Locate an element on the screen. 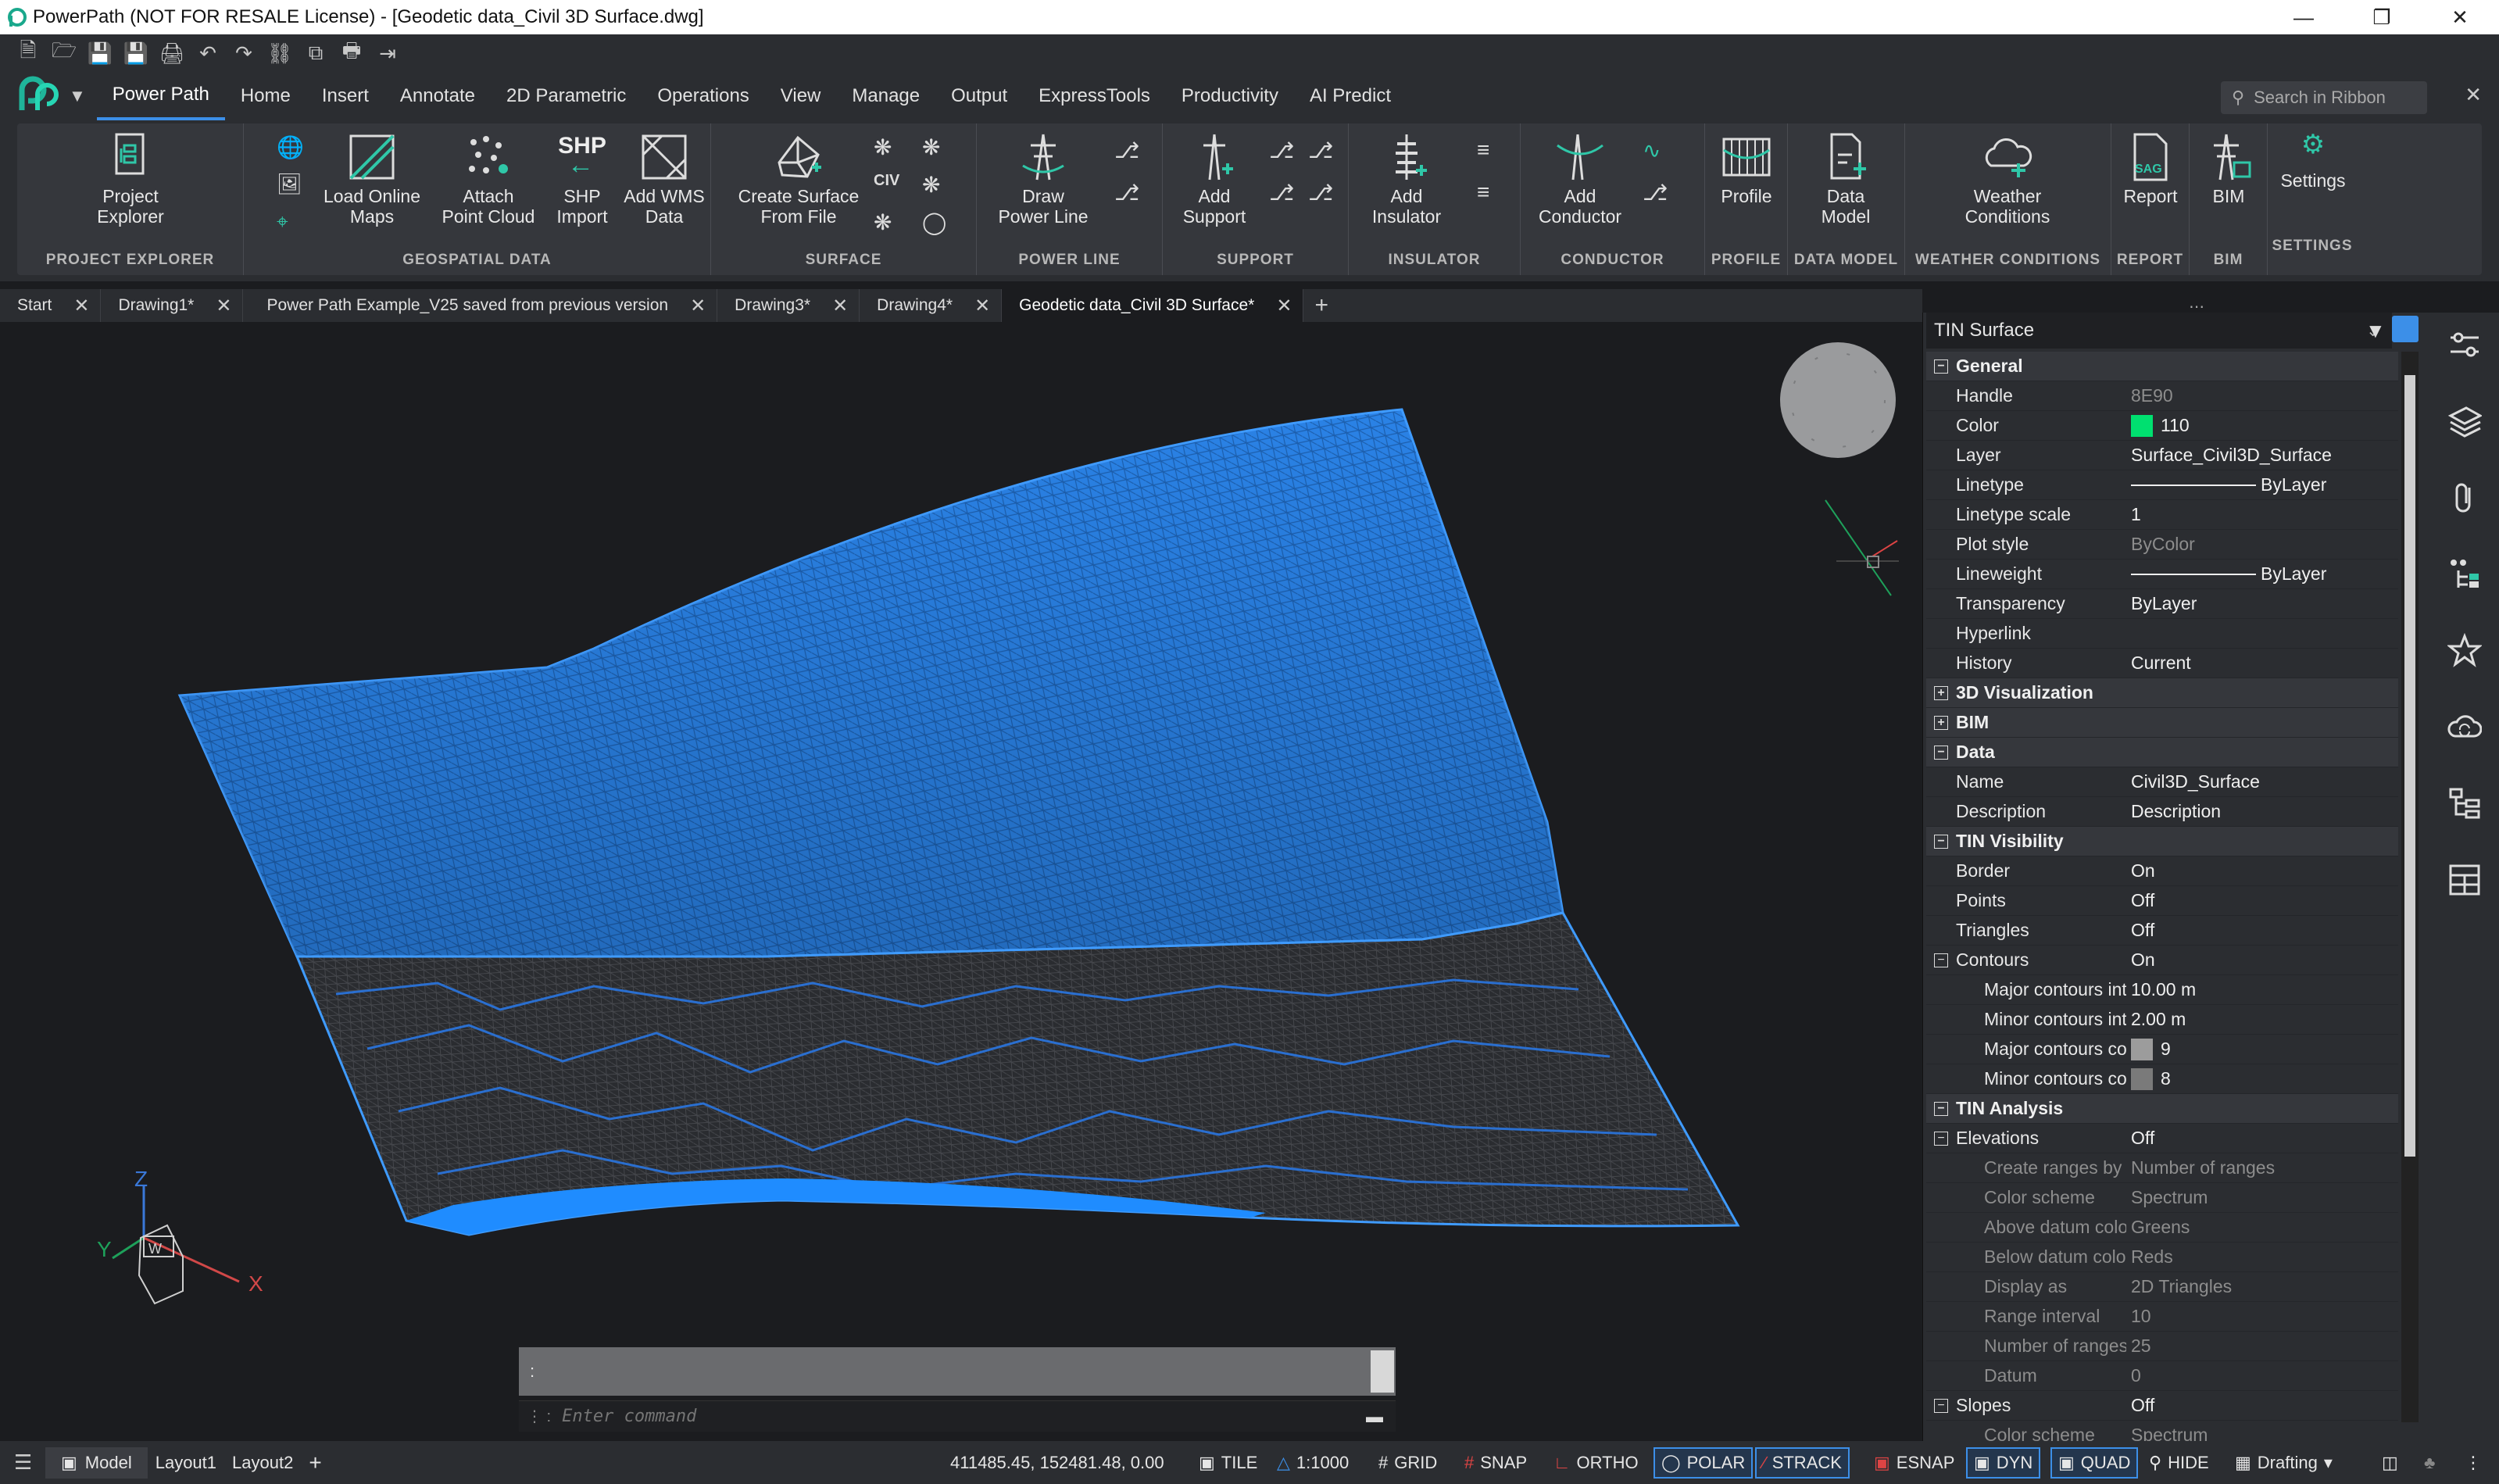  polar-toggle: ◯ POLAR is located at coordinates (1703, 1463).